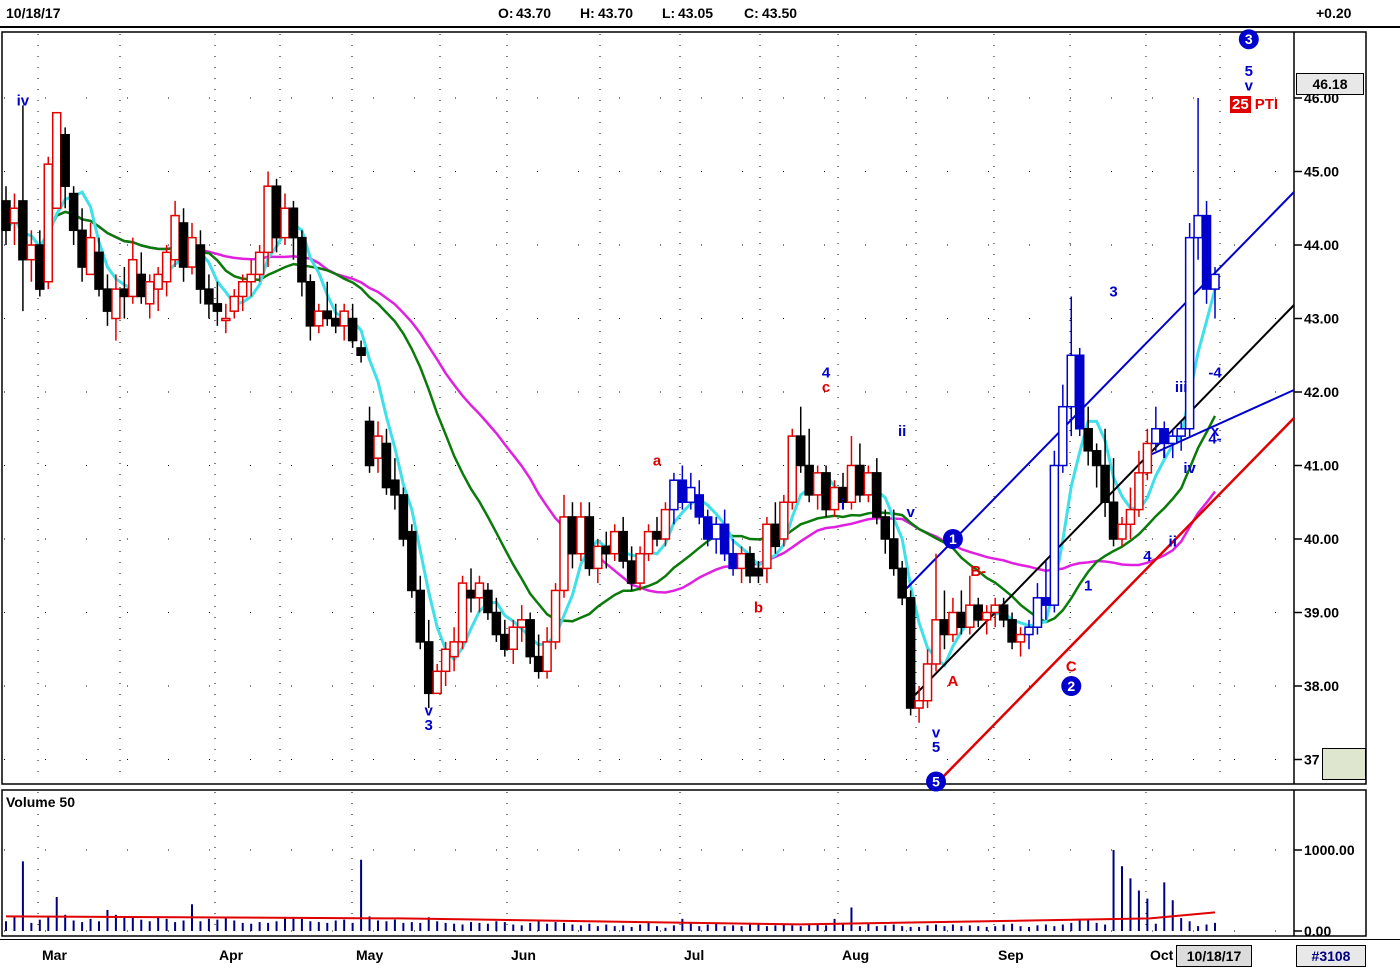 The height and width of the screenshot is (970, 1400). I want to click on price-tick-label: 41.00, so click(1321, 466).